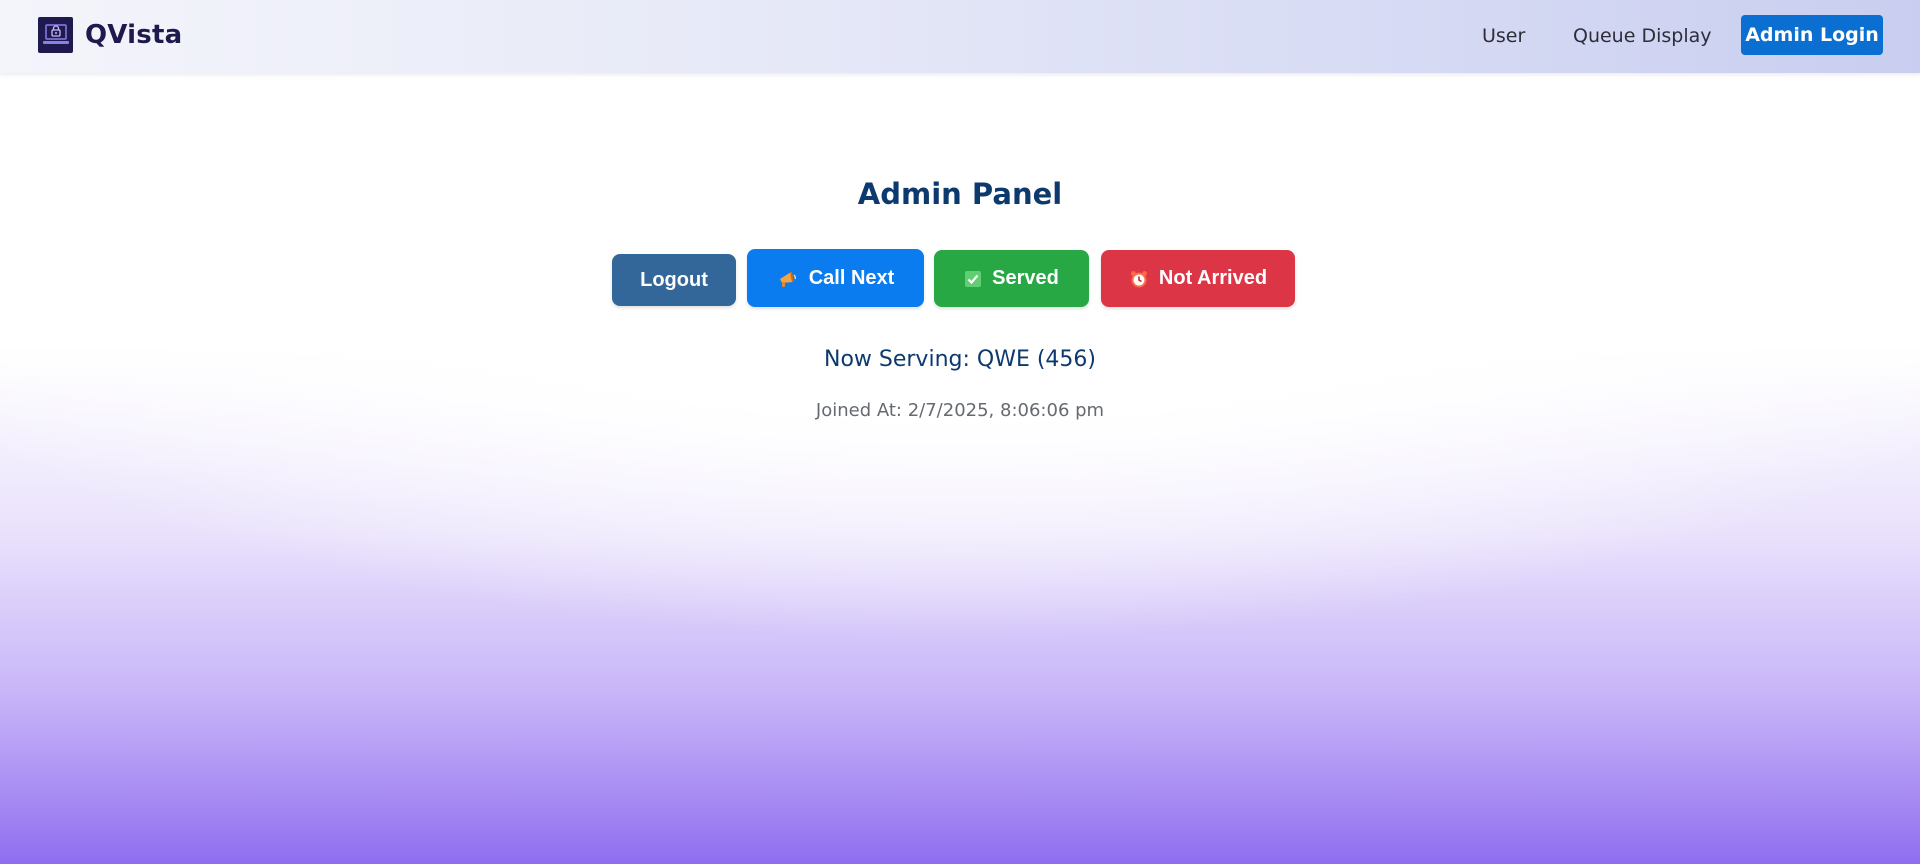 Image resolution: width=1920 pixels, height=864 pixels. Describe the element at coordinates (788, 278) in the screenshot. I see `megaphone-icon` at that location.